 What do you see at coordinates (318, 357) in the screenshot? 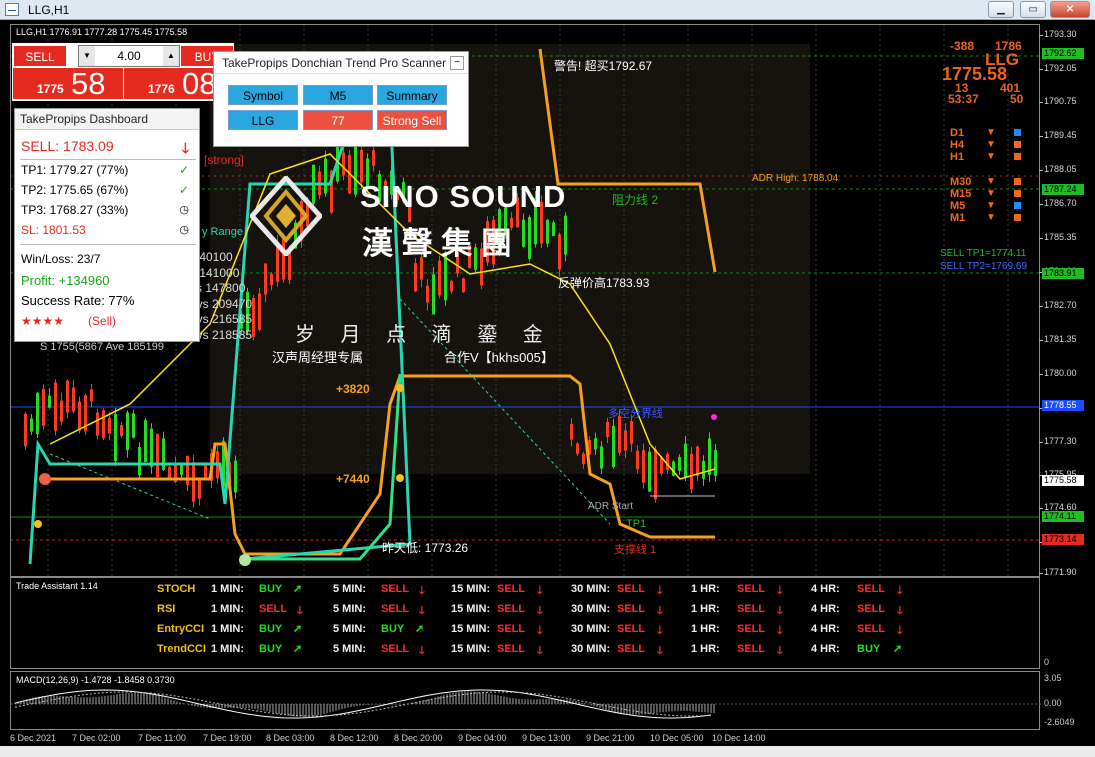
I see `watermark-manager: 汉声周经理专属` at bounding box center [318, 357].